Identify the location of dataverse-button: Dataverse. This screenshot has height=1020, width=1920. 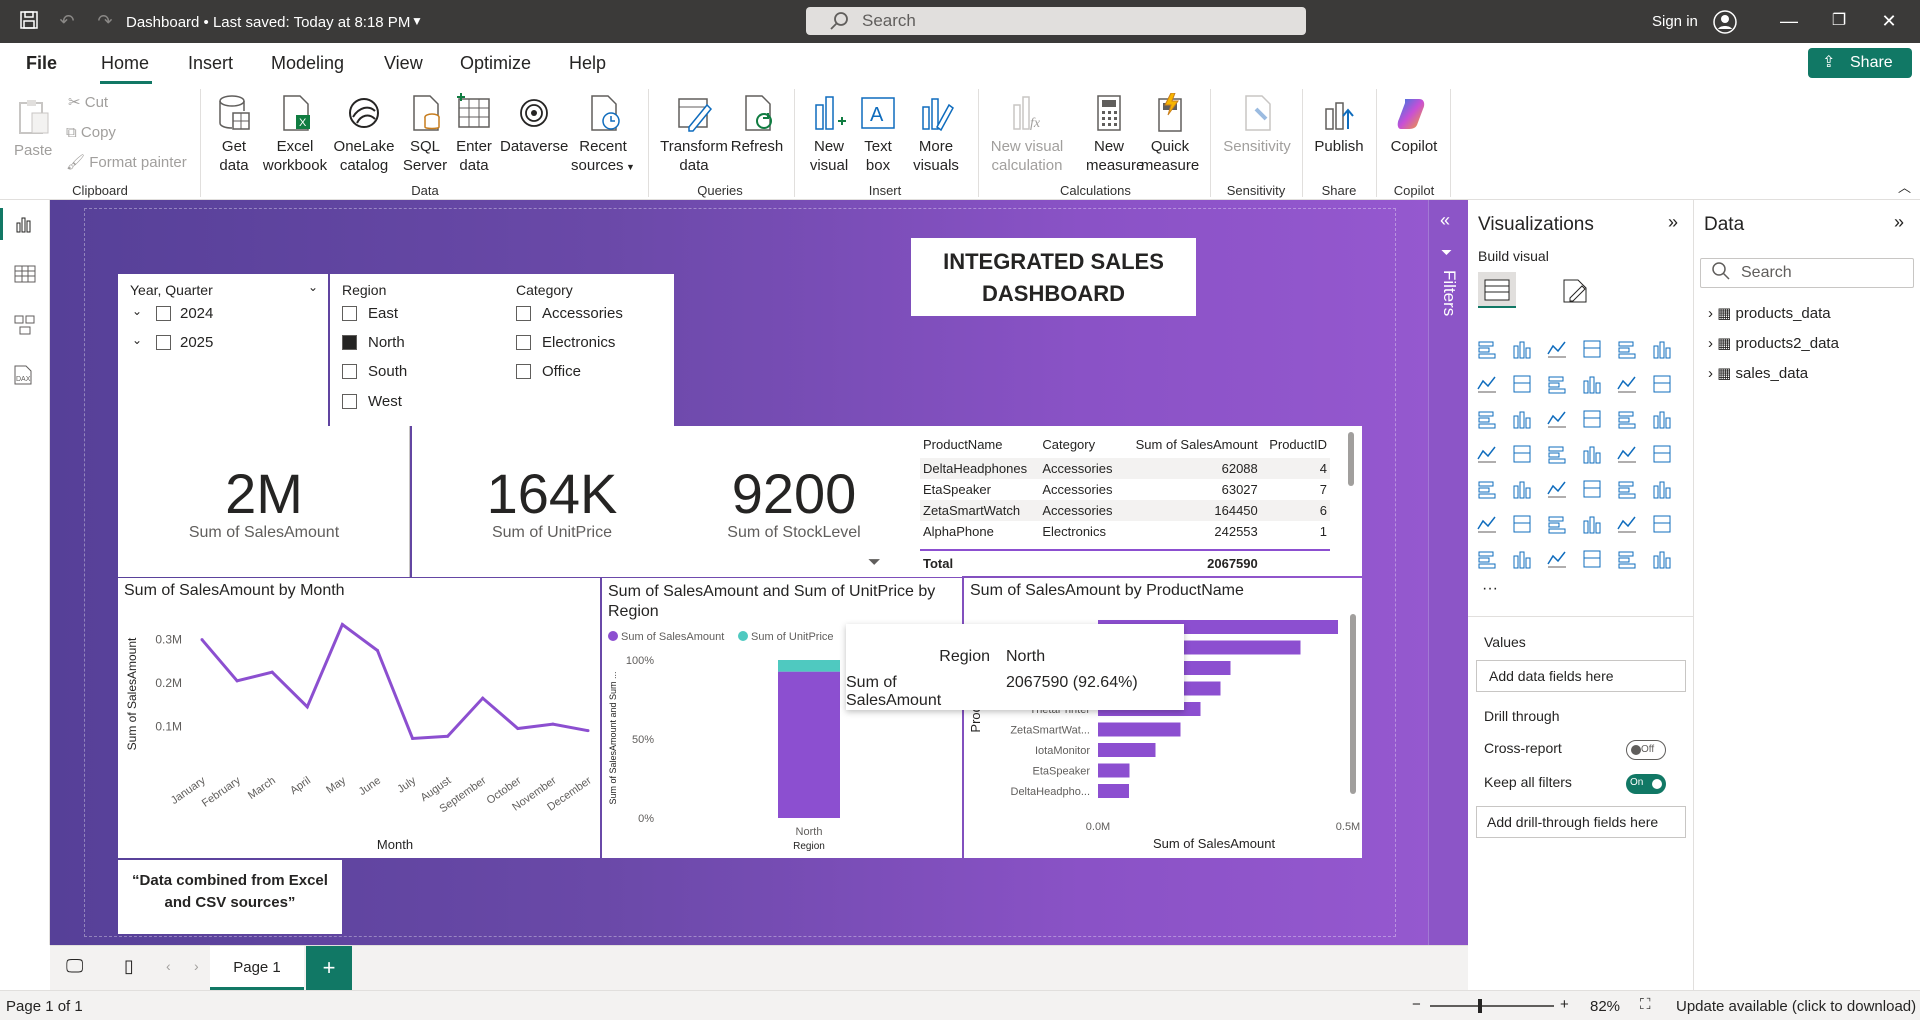
(534, 124).